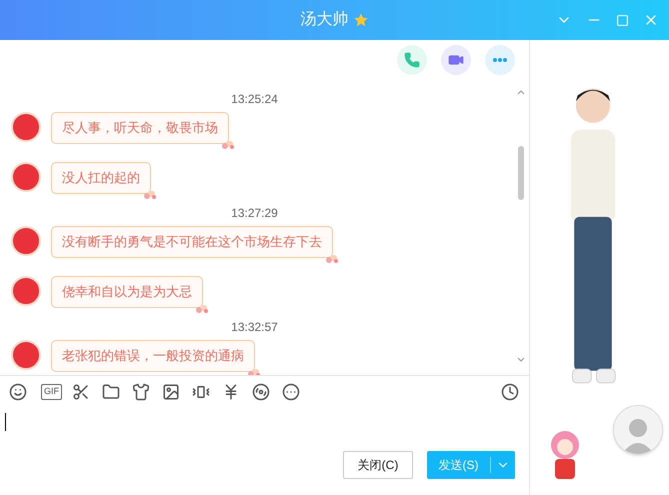 This screenshot has width=669, height=495. What do you see at coordinates (51, 392) in the screenshot?
I see `gif-button: GIF` at bounding box center [51, 392].